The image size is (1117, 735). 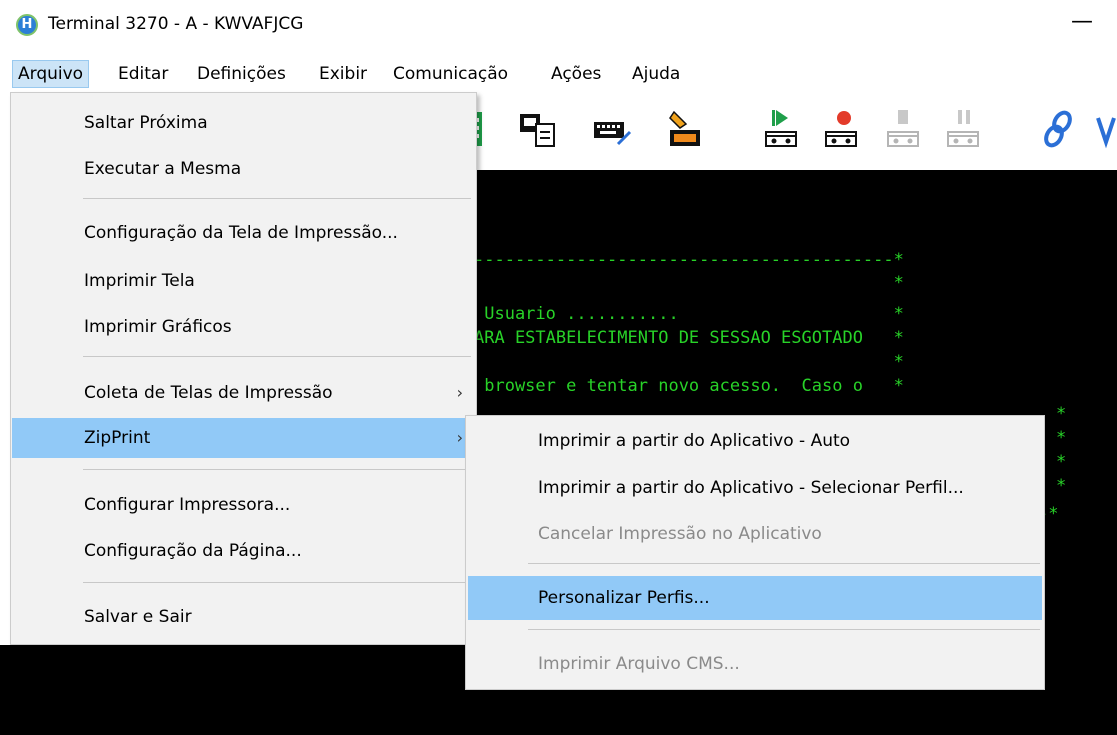 What do you see at coordinates (689, 338) in the screenshot?
I see `terminal-line: ARA ESTABELECIMENTO DE SESSAO ESGOTADO *` at bounding box center [689, 338].